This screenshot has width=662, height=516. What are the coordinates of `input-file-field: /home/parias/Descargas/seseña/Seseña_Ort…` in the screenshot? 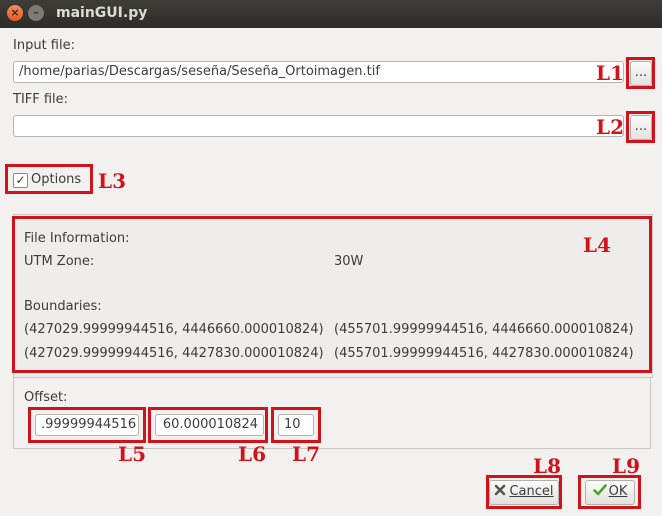 It's located at (318, 72).